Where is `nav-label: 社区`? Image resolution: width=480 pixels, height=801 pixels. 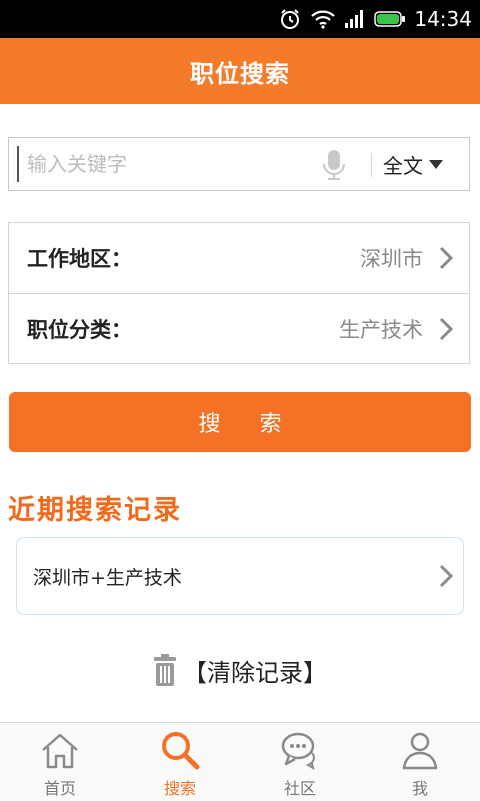
nav-label: 社区 is located at coordinates (299, 788).